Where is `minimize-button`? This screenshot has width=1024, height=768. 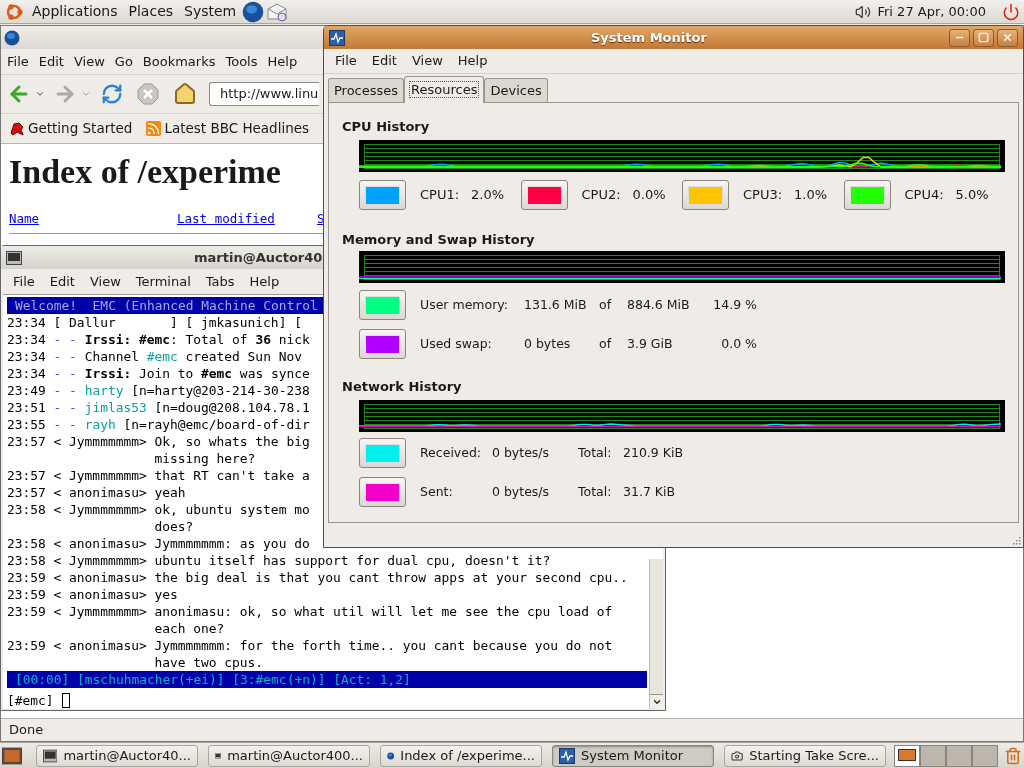
minimize-button is located at coordinates (959, 37).